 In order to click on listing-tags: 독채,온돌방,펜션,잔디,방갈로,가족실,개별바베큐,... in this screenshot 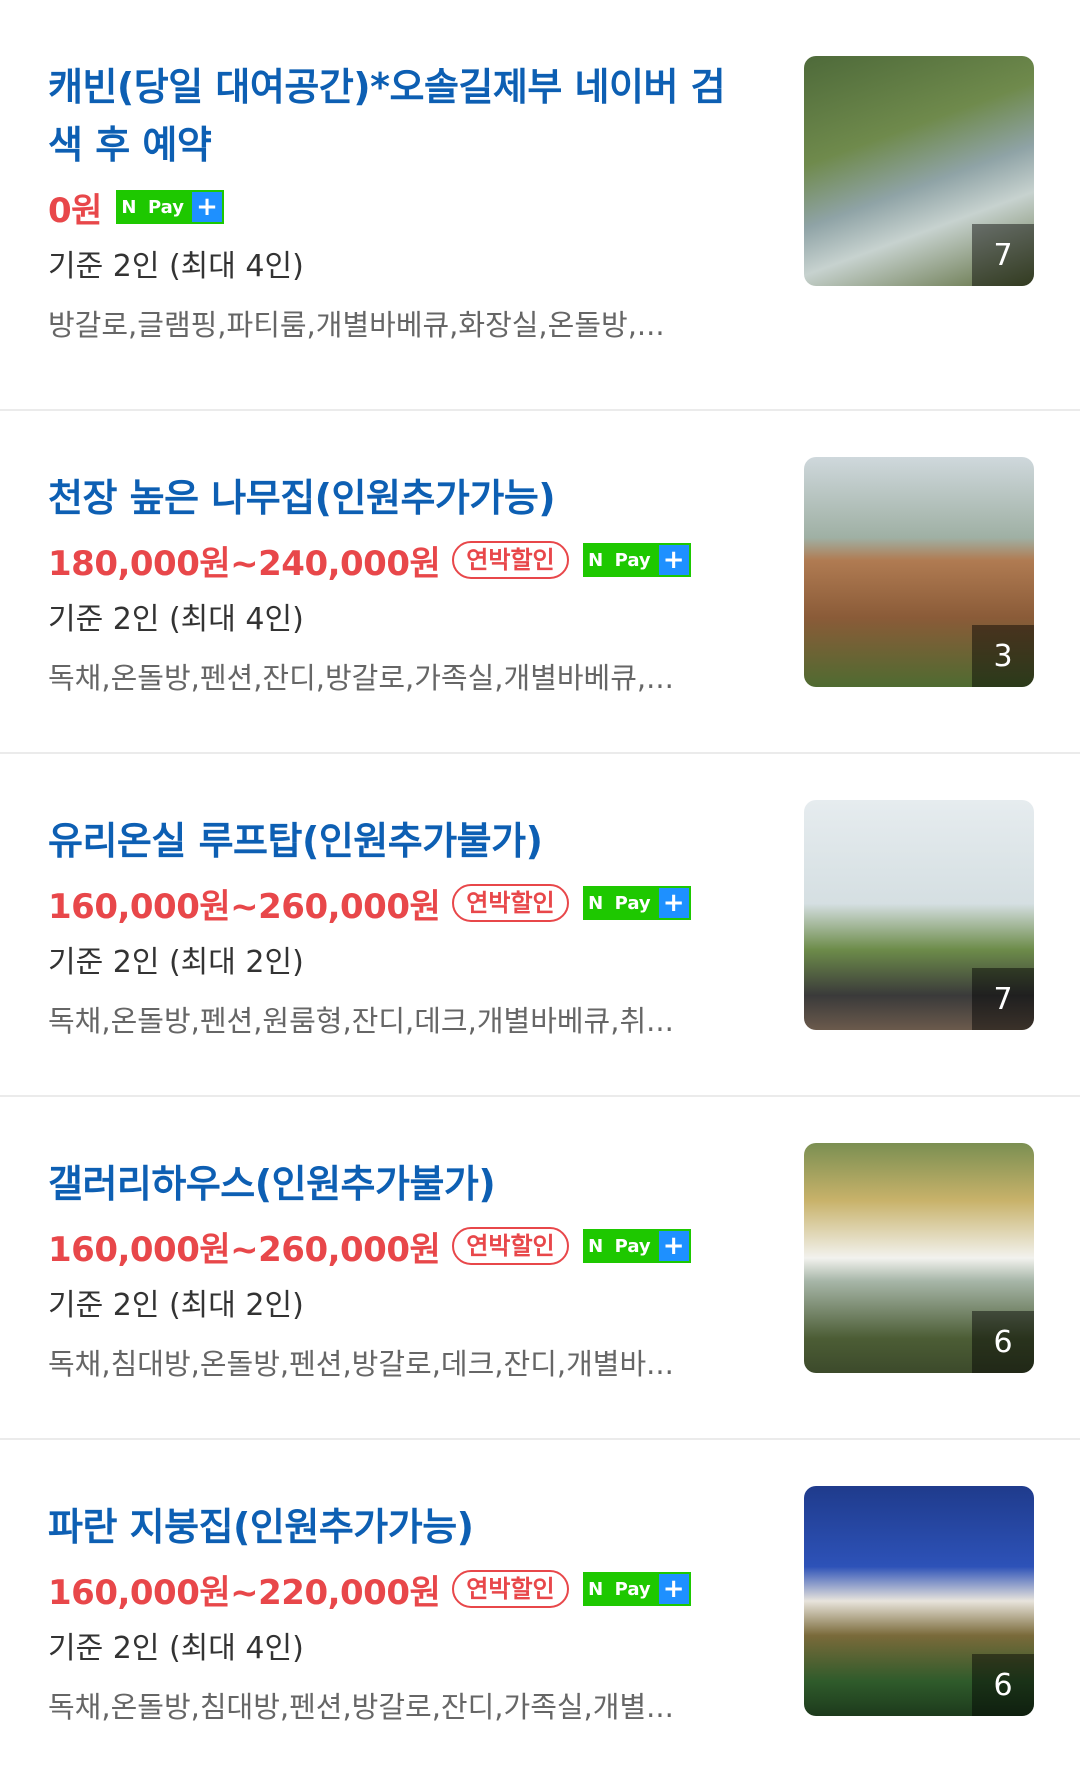, I will do `click(361, 678)`.